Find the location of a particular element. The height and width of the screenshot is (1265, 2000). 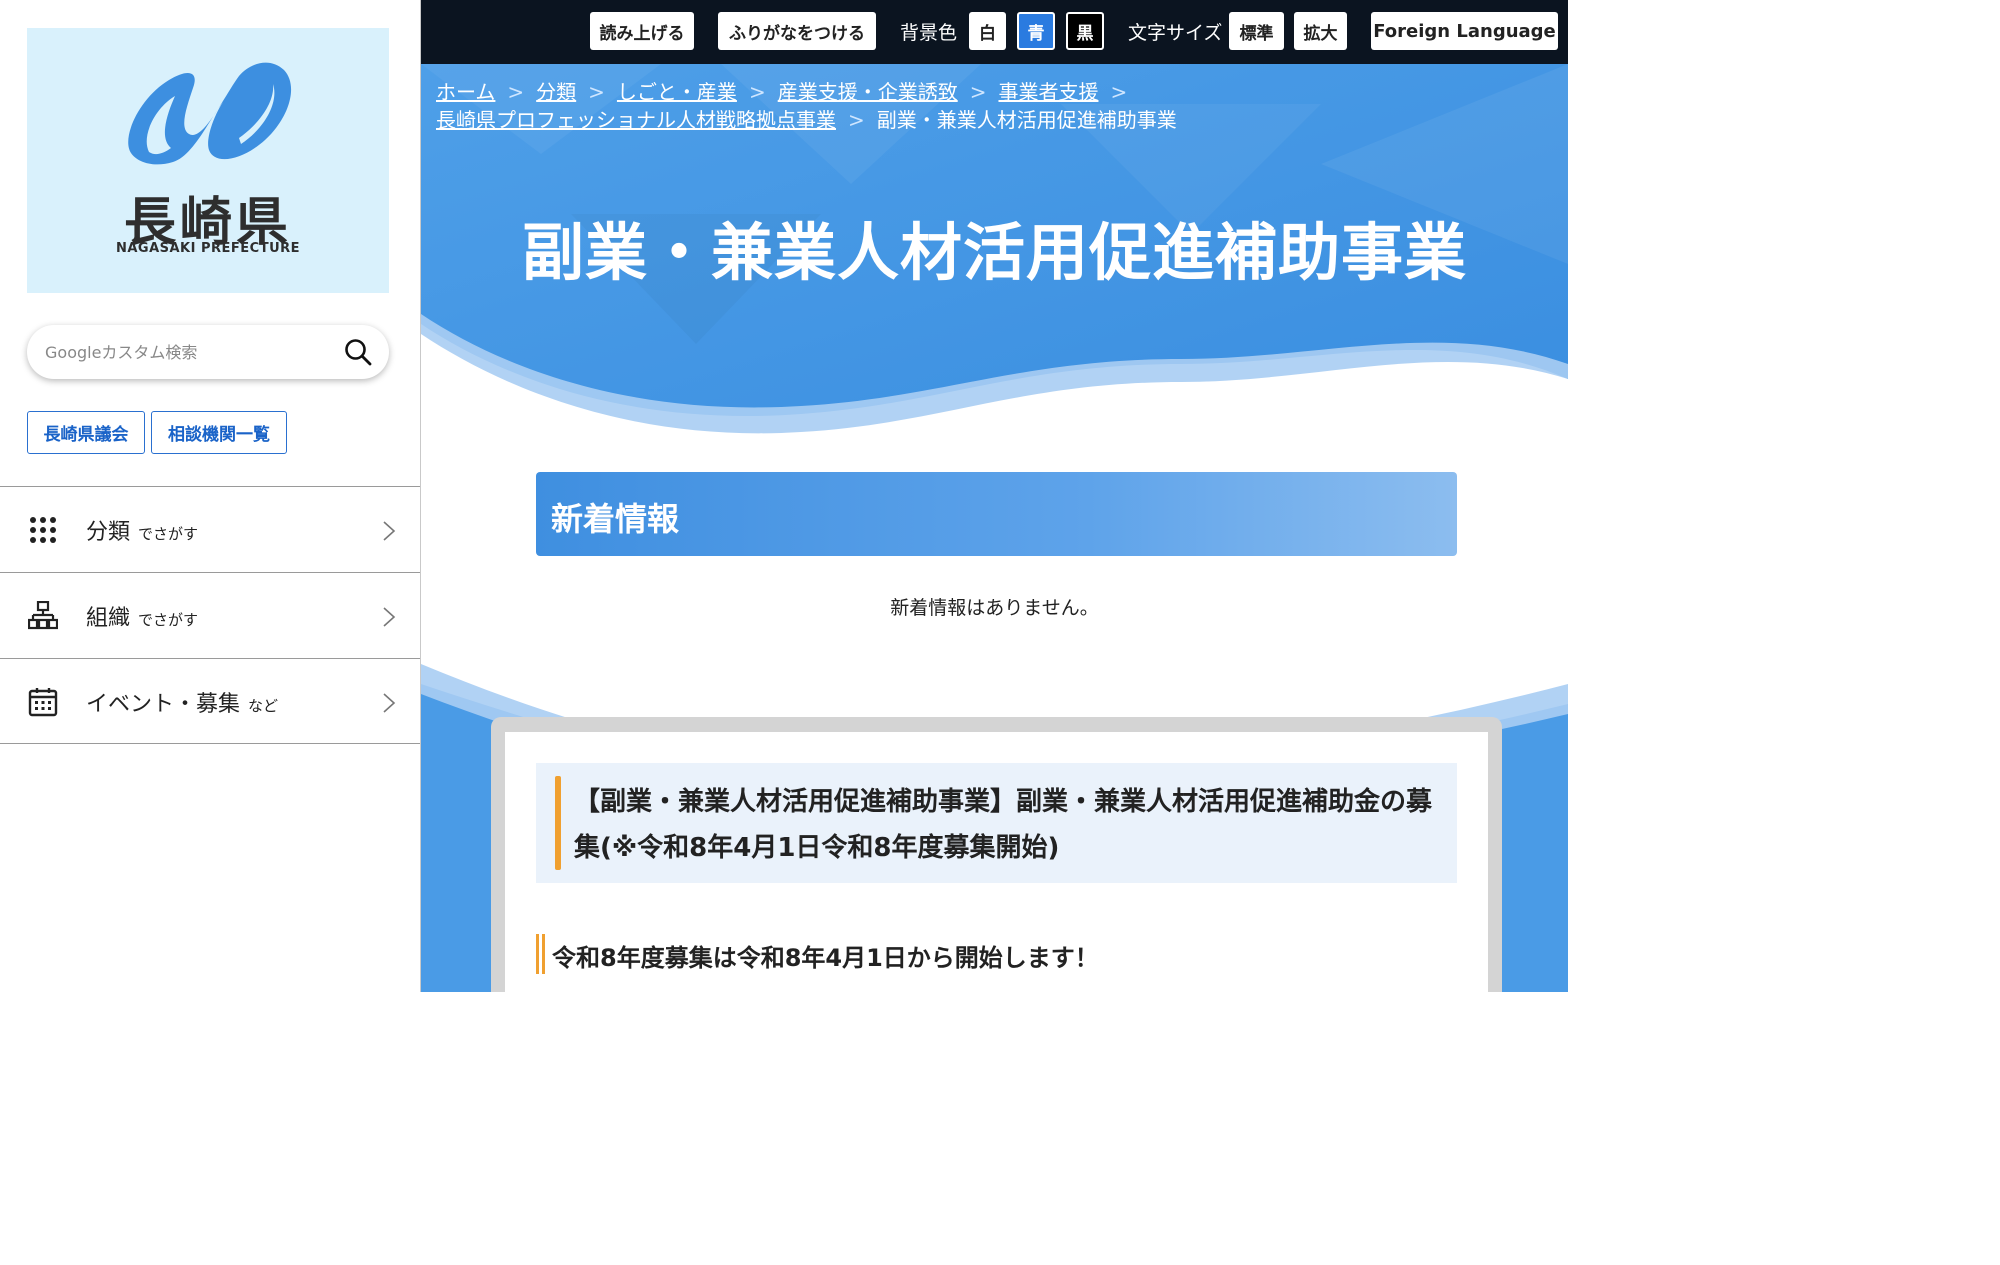

search-box is located at coordinates (208, 352).